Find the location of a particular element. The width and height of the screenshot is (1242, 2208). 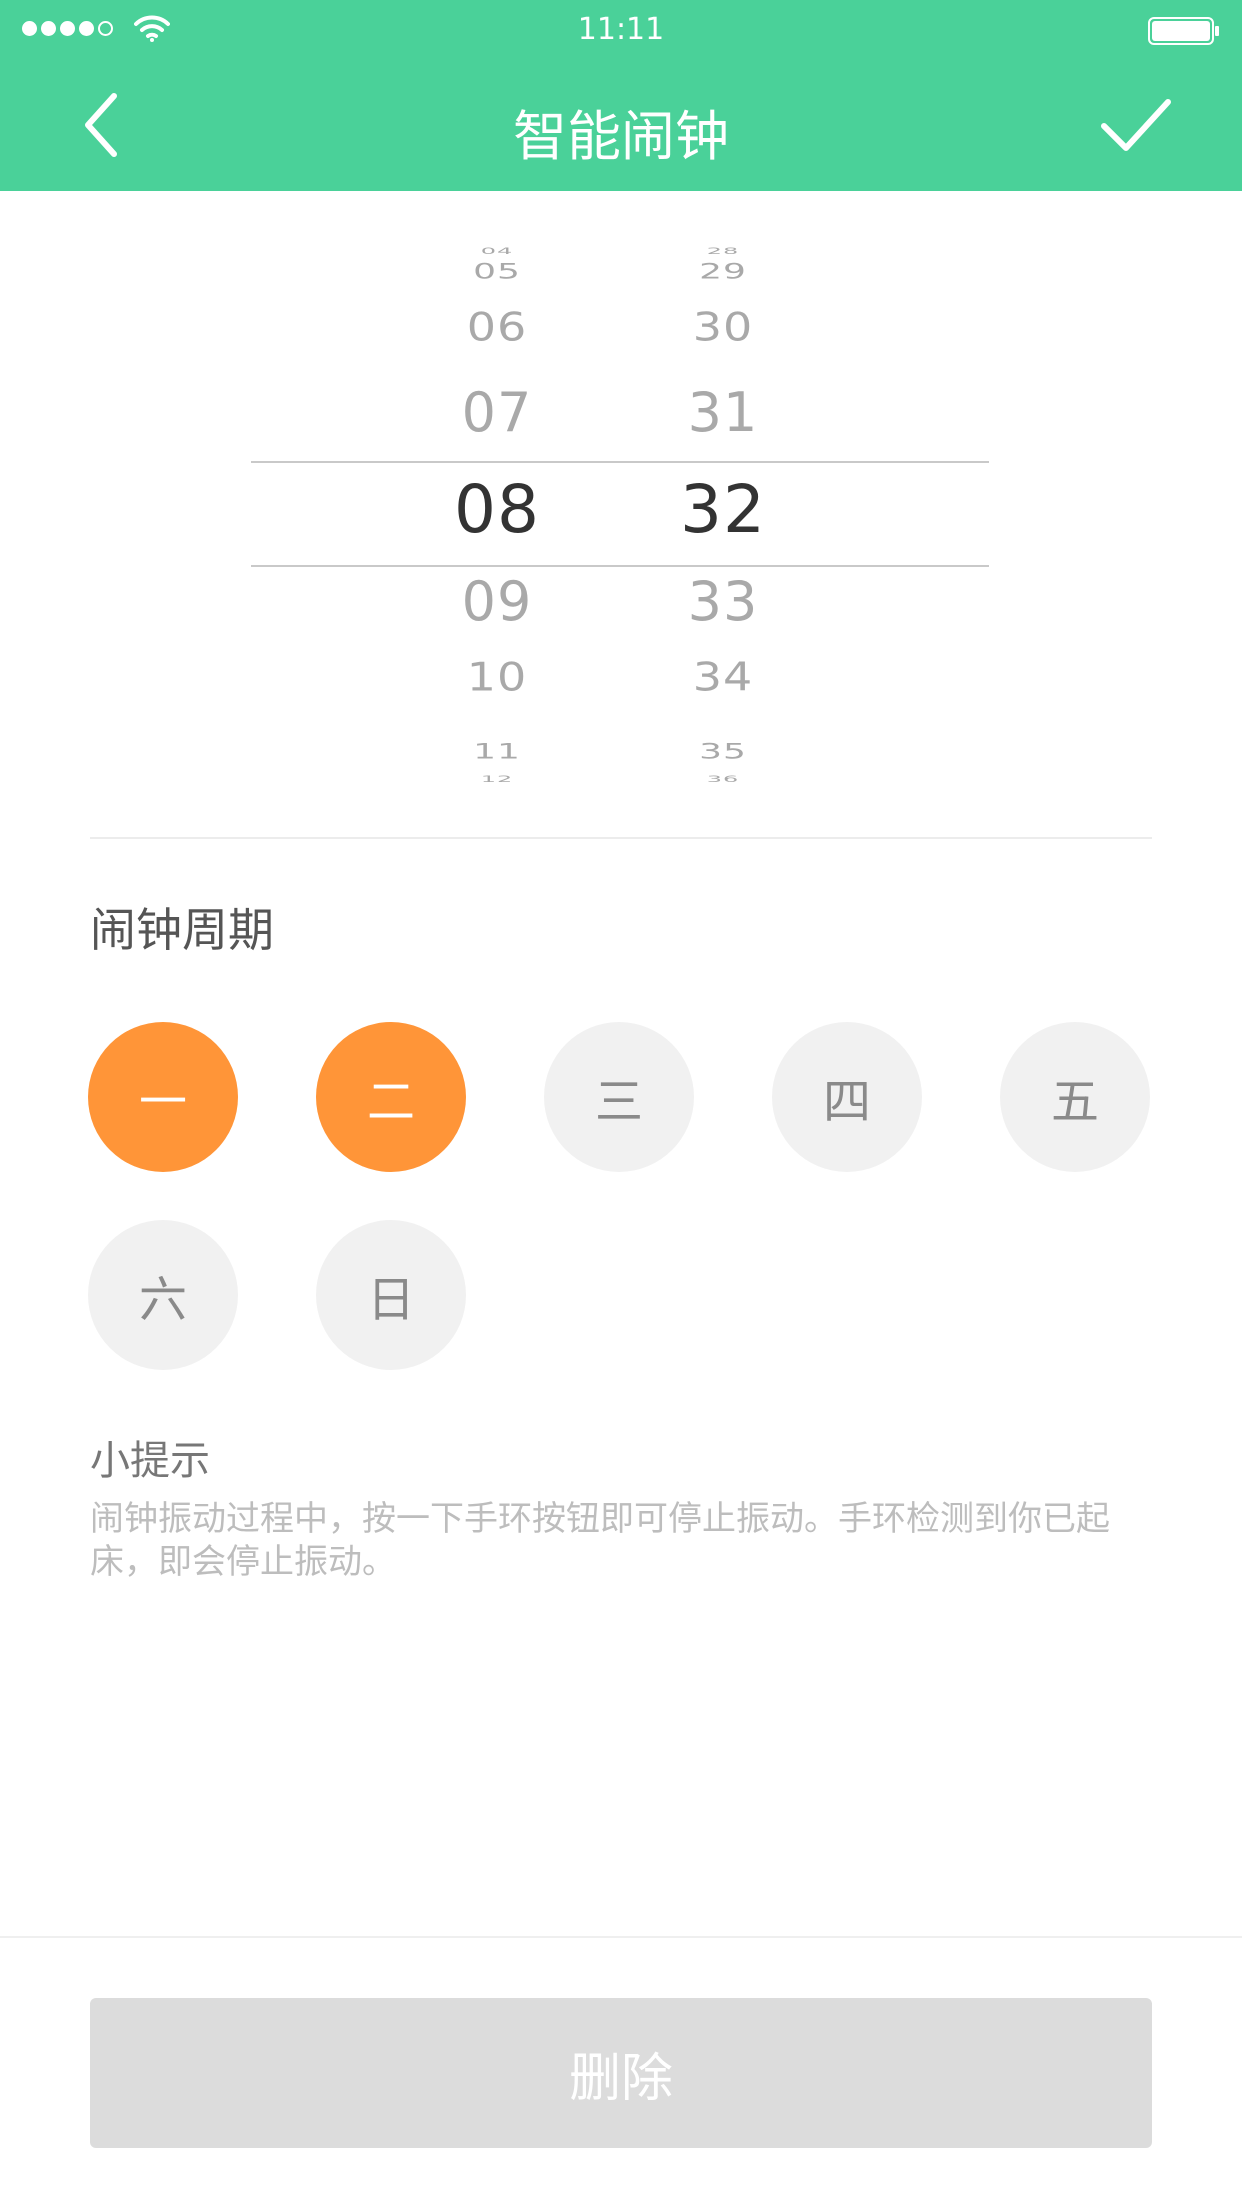

picker-option: 09 is located at coordinates (497, 601).